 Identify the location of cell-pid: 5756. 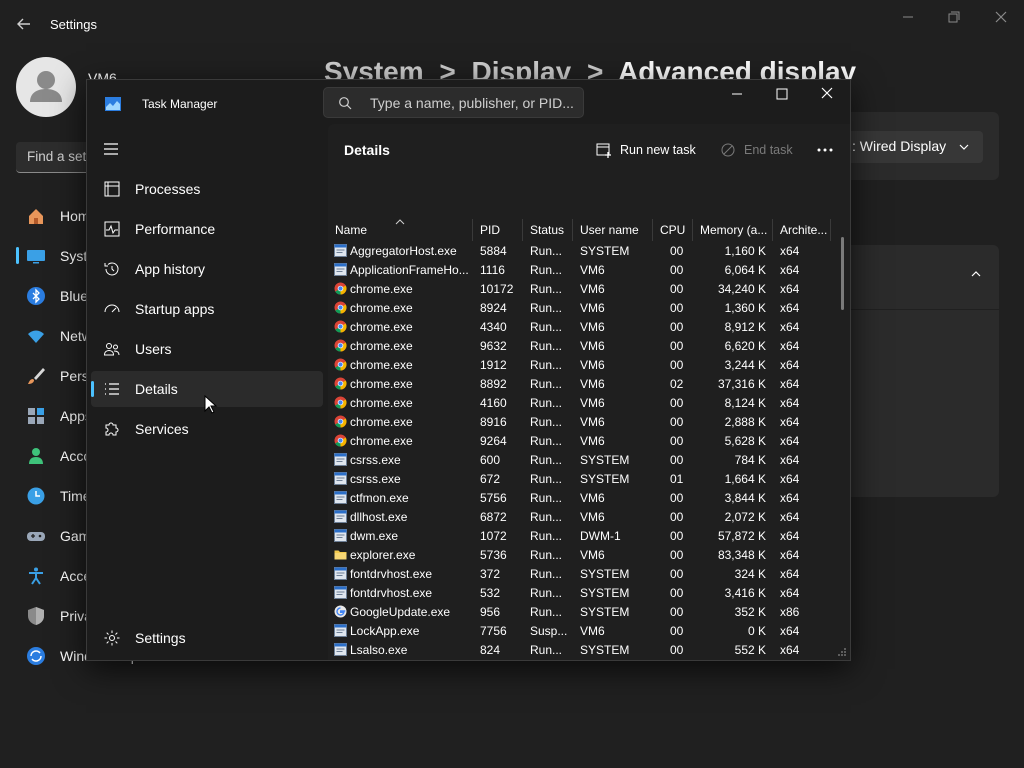
(493, 498).